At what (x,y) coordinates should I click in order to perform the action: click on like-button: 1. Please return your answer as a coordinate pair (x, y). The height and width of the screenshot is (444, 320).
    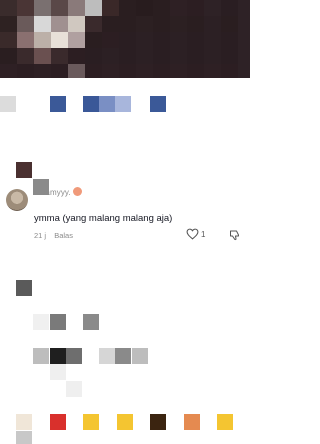
    Looking at the image, I should click on (195, 234).